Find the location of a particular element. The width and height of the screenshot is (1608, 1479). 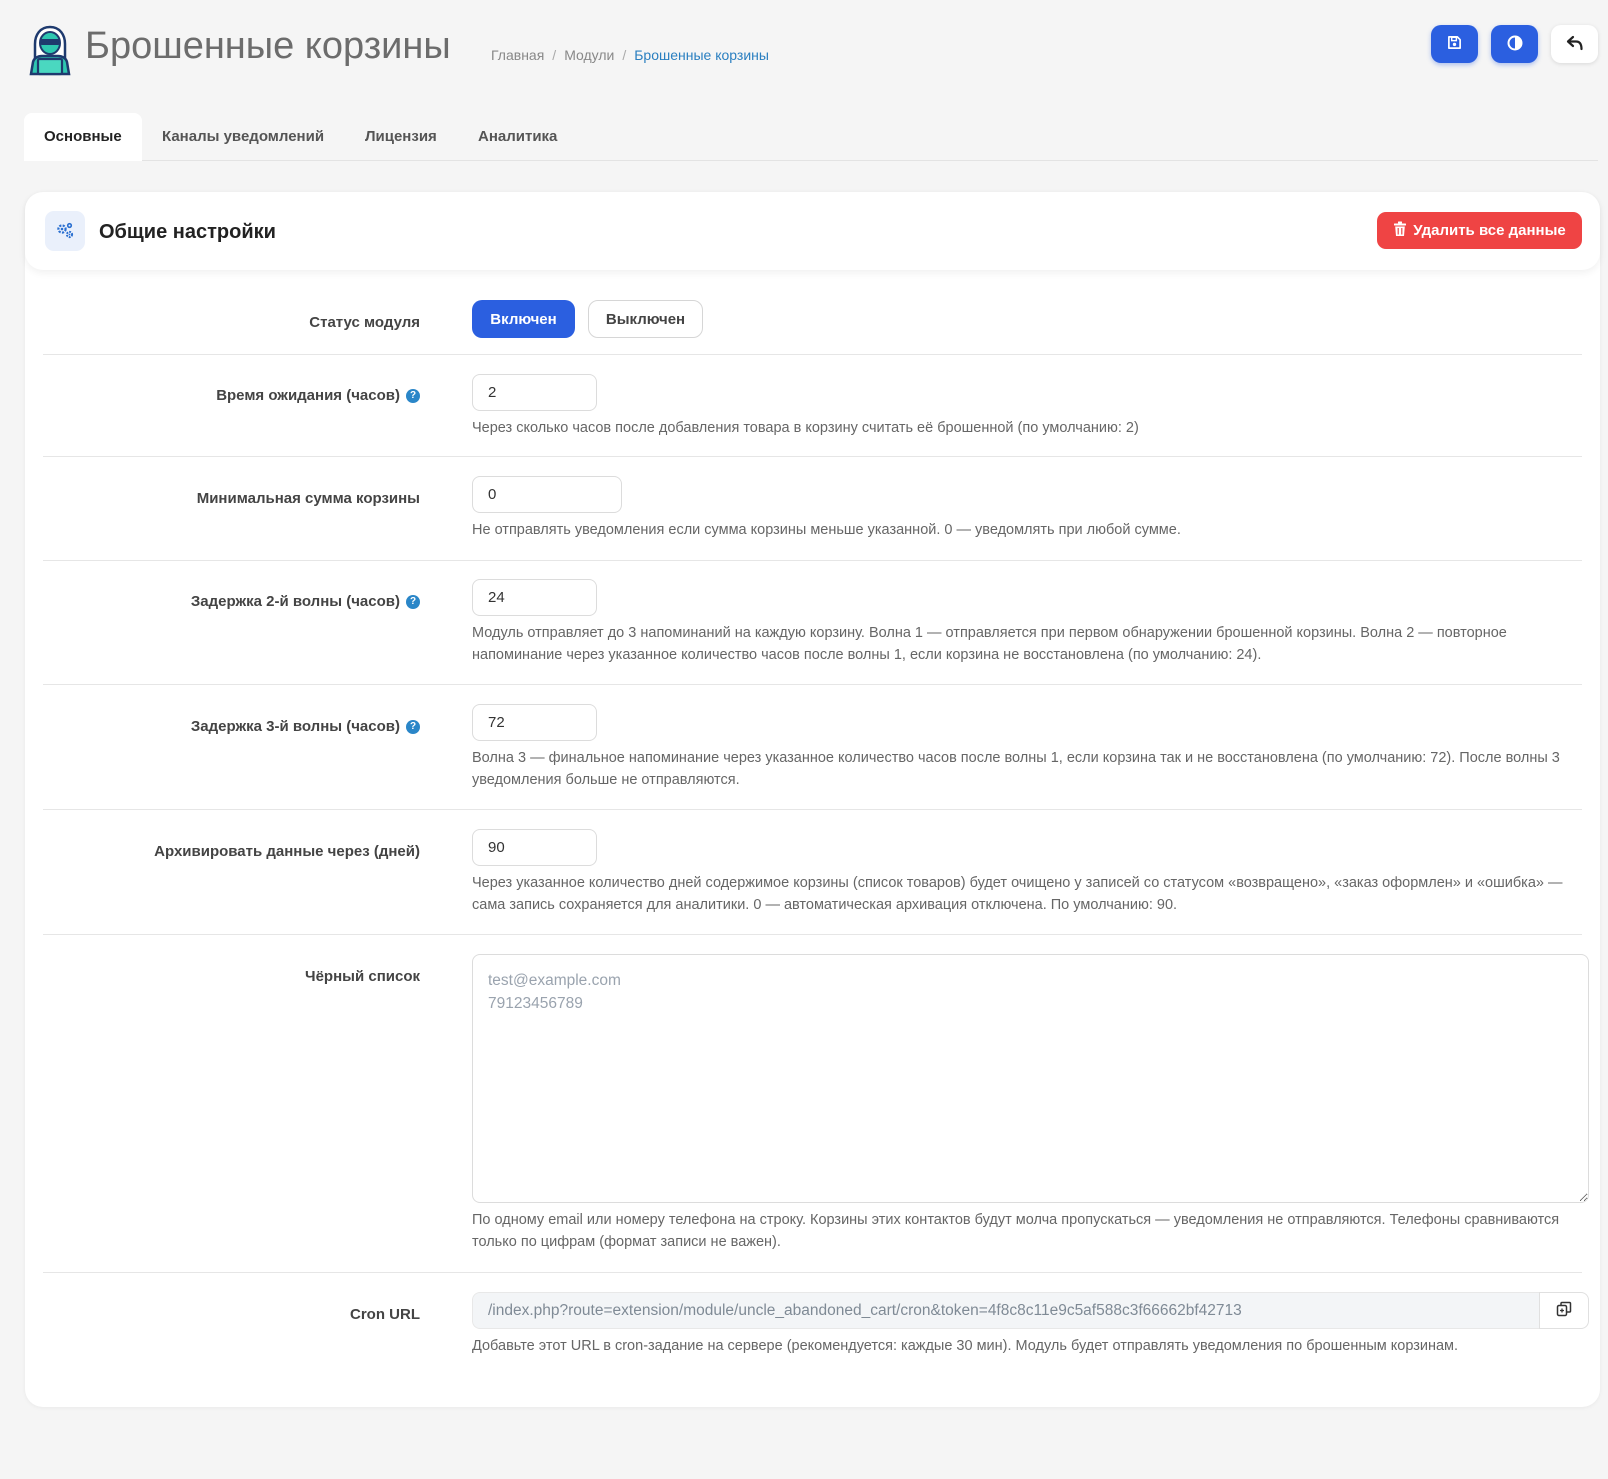

page-title: Брошенные корзины is located at coordinates (268, 46).